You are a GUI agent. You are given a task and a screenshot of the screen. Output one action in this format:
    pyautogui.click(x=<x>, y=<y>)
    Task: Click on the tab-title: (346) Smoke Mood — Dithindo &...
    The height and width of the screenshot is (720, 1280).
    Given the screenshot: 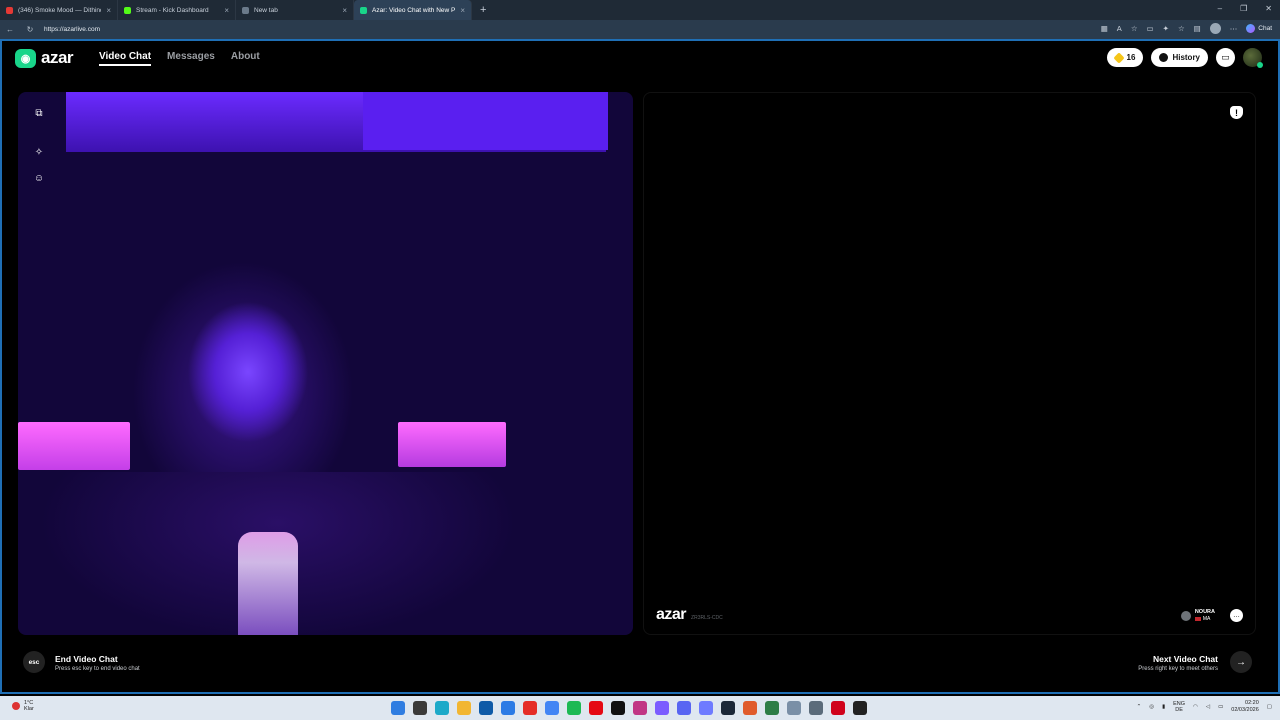 What is the action you would take?
    pyautogui.click(x=59, y=10)
    